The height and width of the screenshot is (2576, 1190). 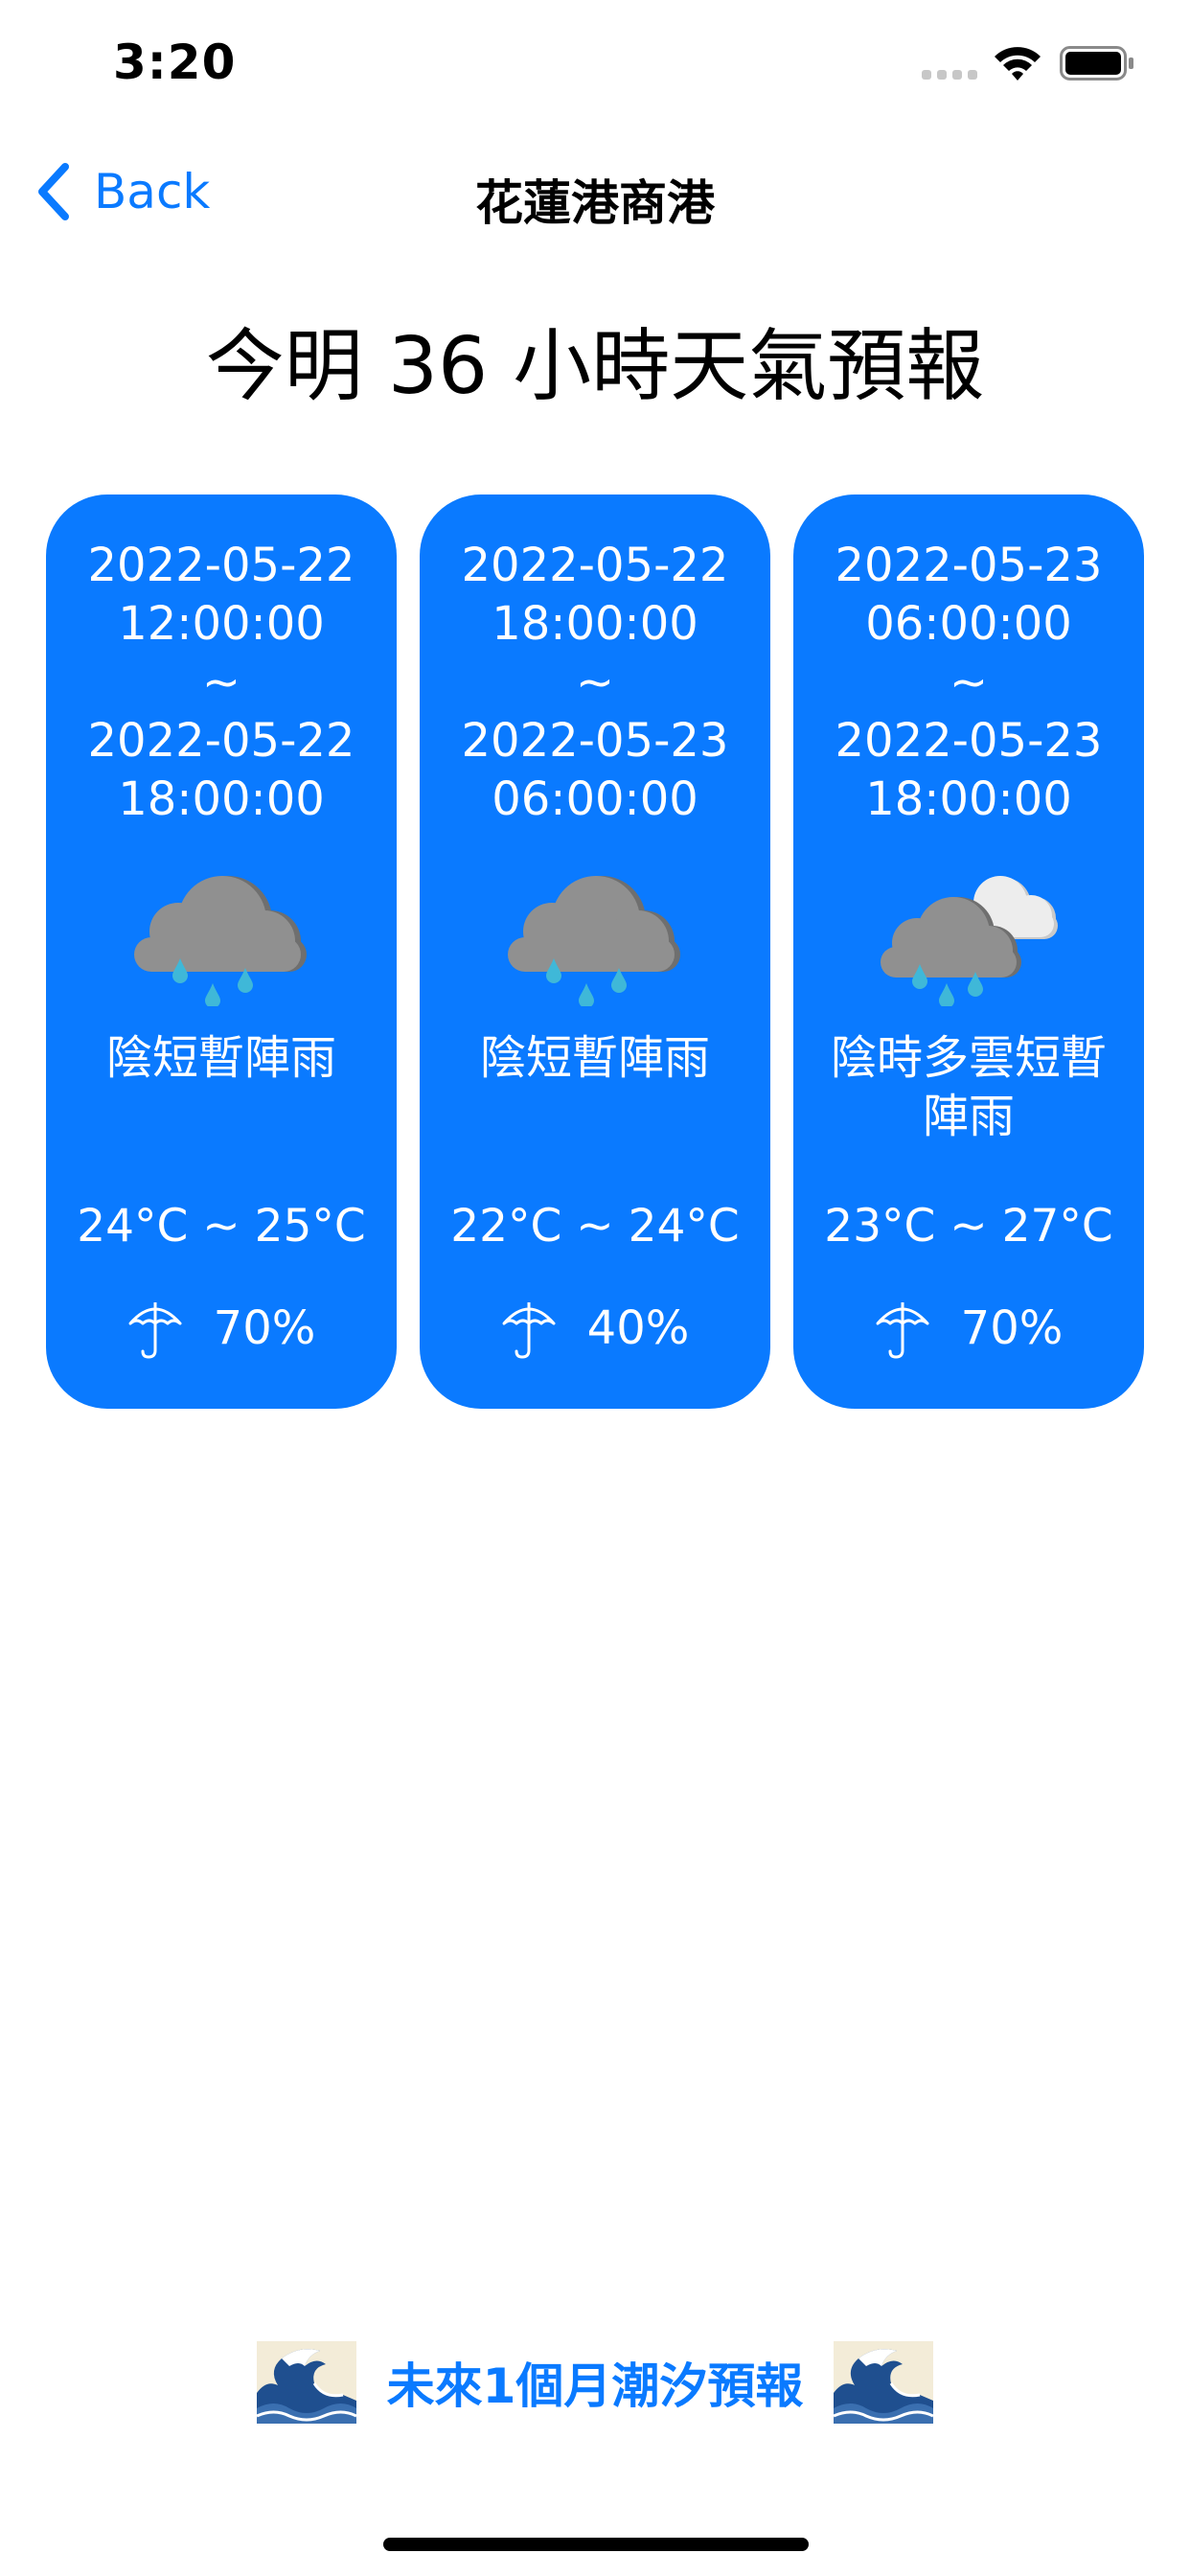 I want to click on temperature-range: 24°C ~ 25°C, so click(x=222, y=1226).